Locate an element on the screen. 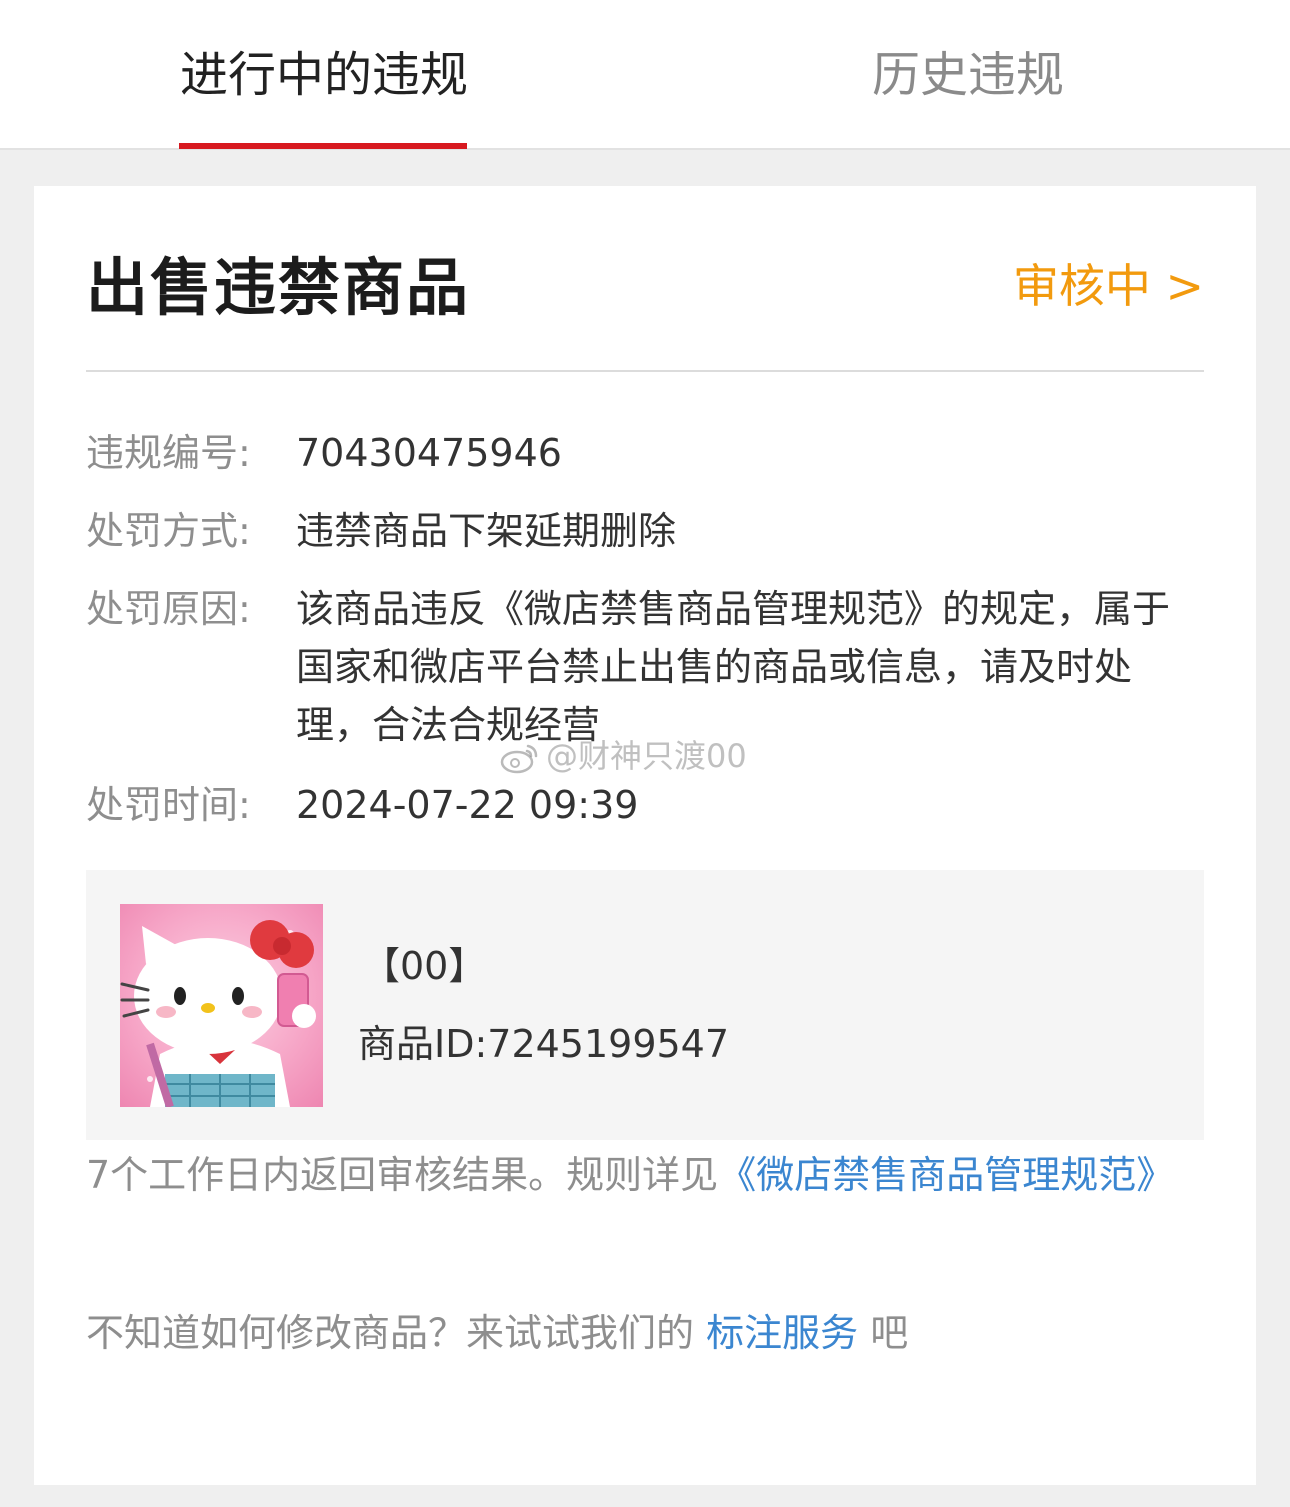 The width and height of the screenshot is (1290, 1507). active-tab-indicator is located at coordinates (323, 146).